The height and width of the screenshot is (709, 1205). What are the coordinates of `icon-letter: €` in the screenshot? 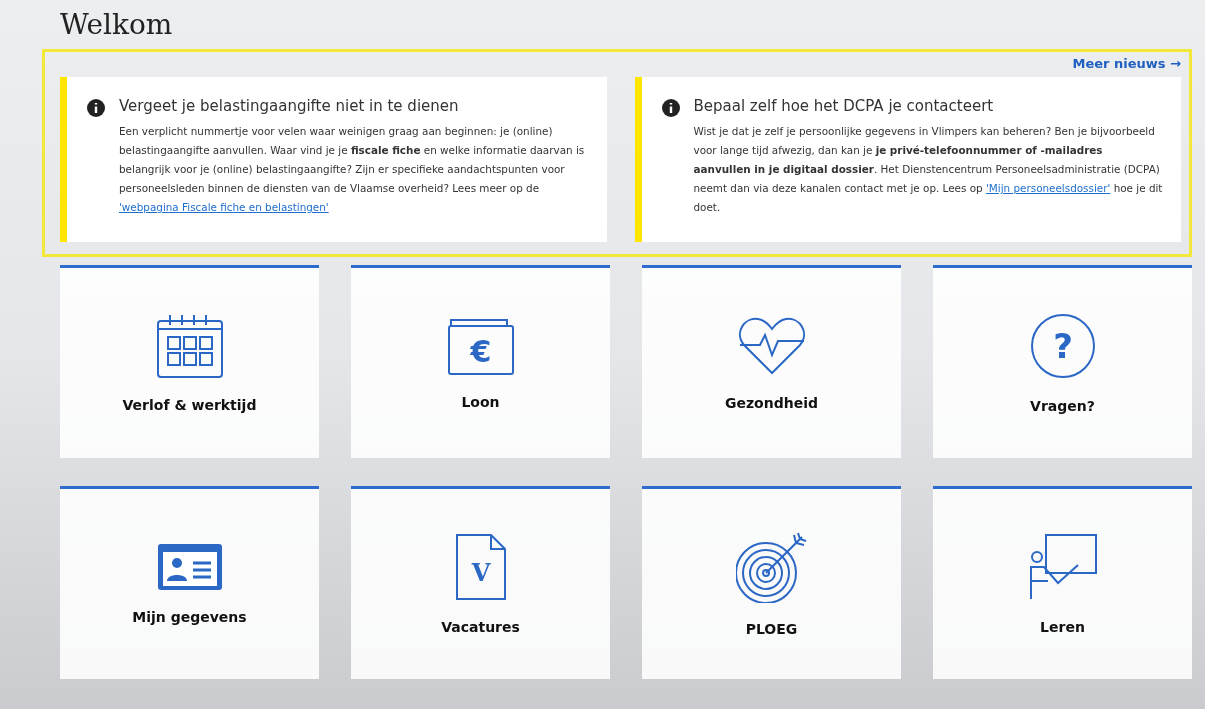 It's located at (480, 351).